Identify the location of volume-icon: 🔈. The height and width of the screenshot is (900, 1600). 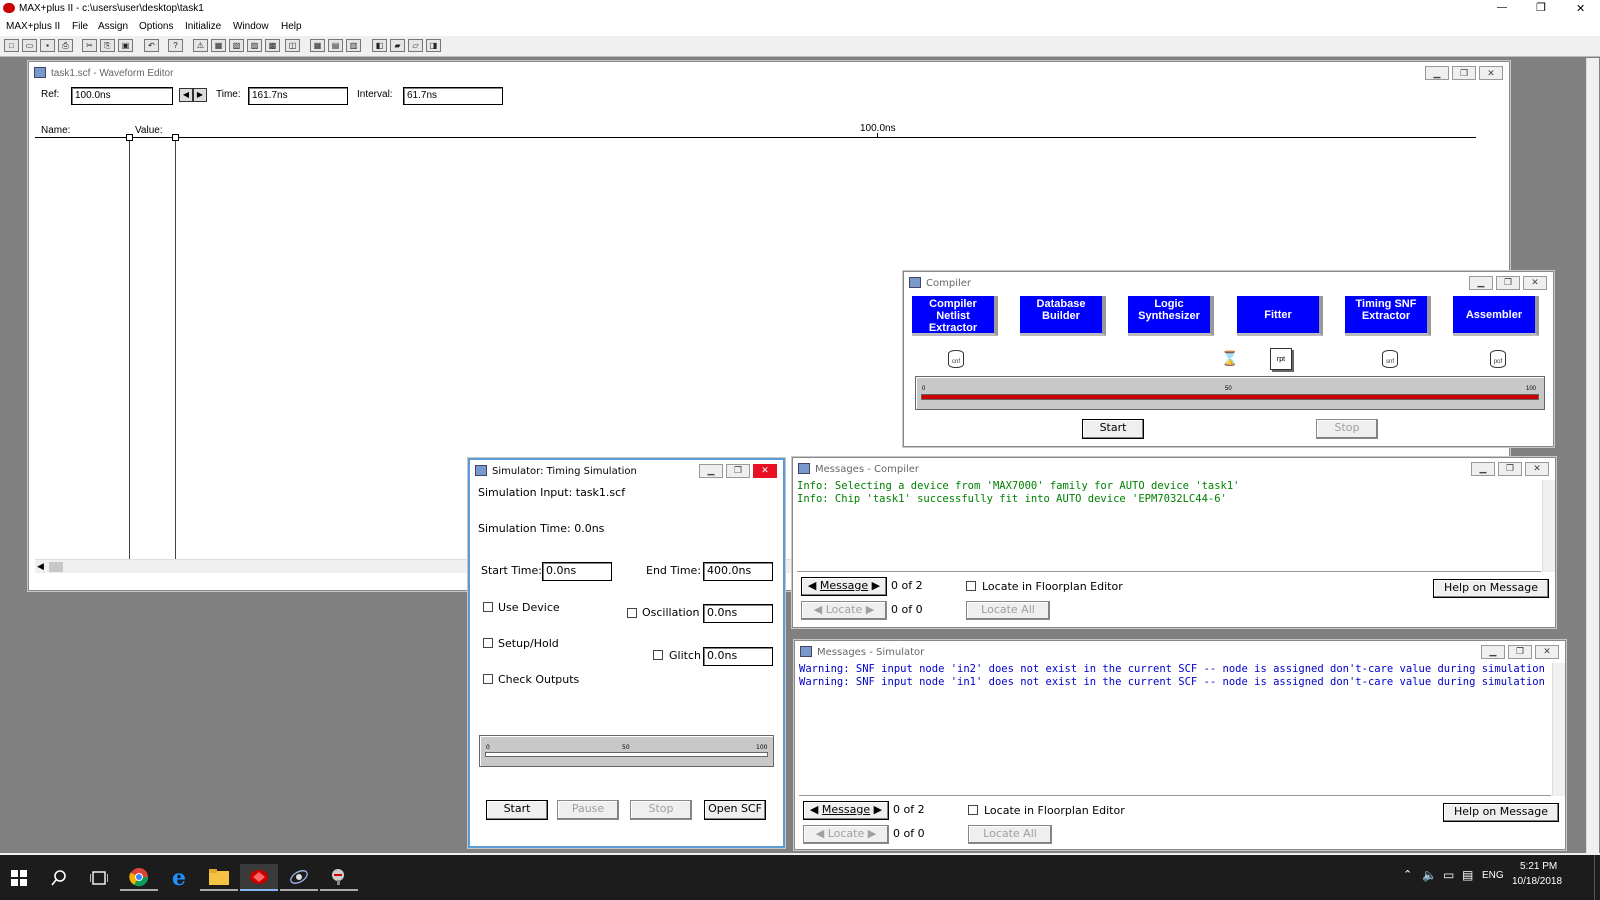
(1429, 875).